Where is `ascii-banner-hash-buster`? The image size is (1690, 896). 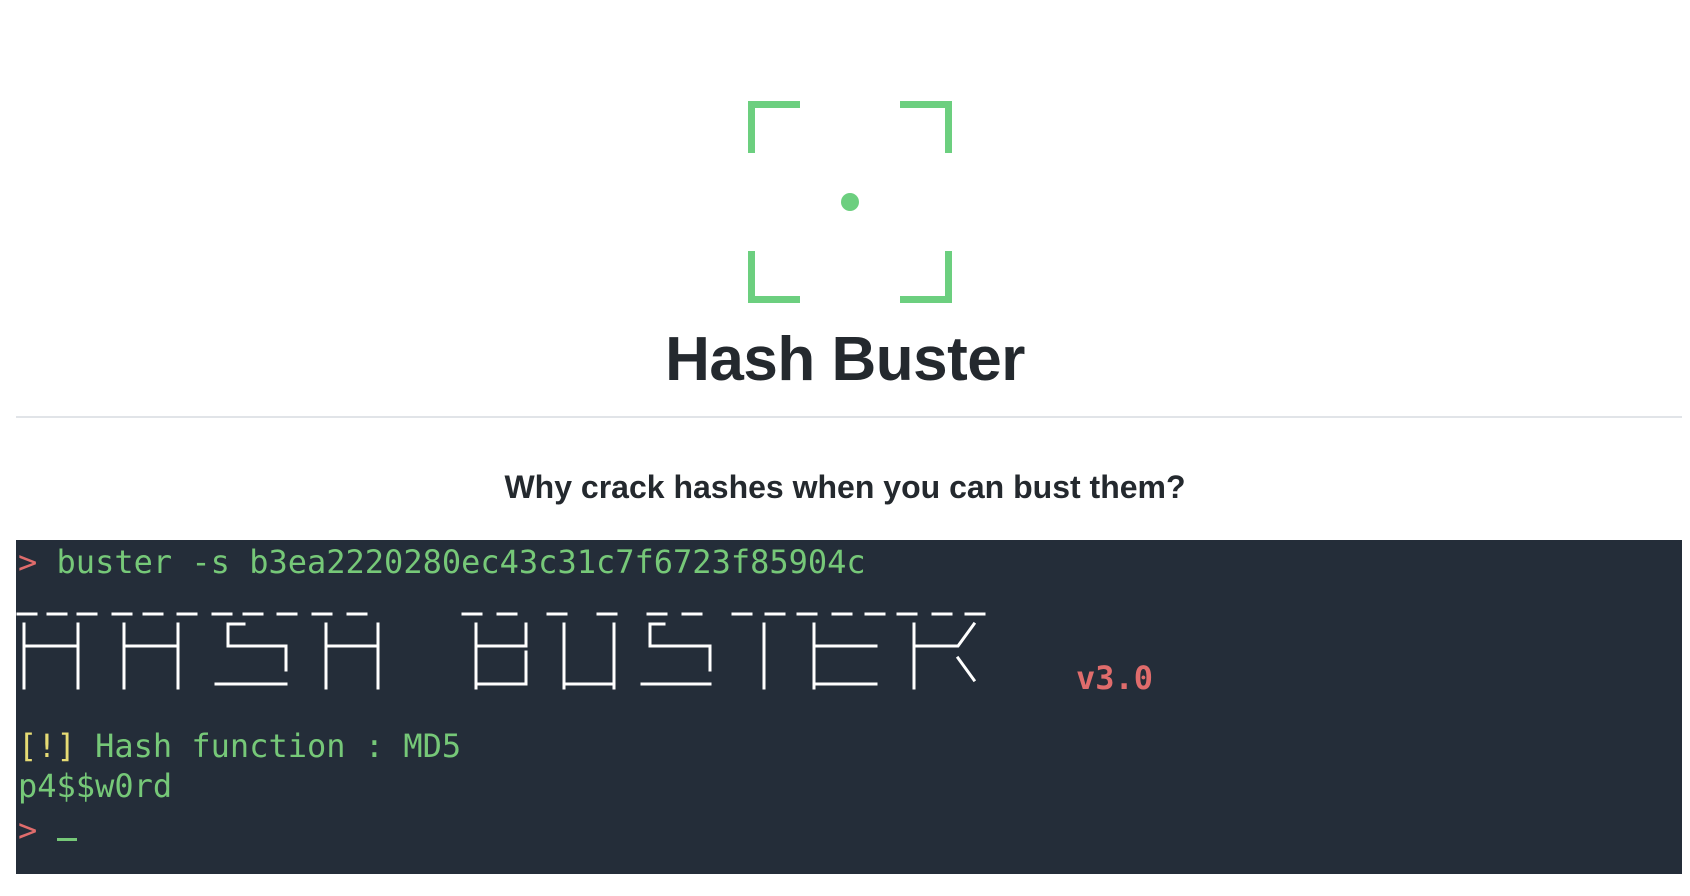 ascii-banner-hash-buster is located at coordinates (501, 651).